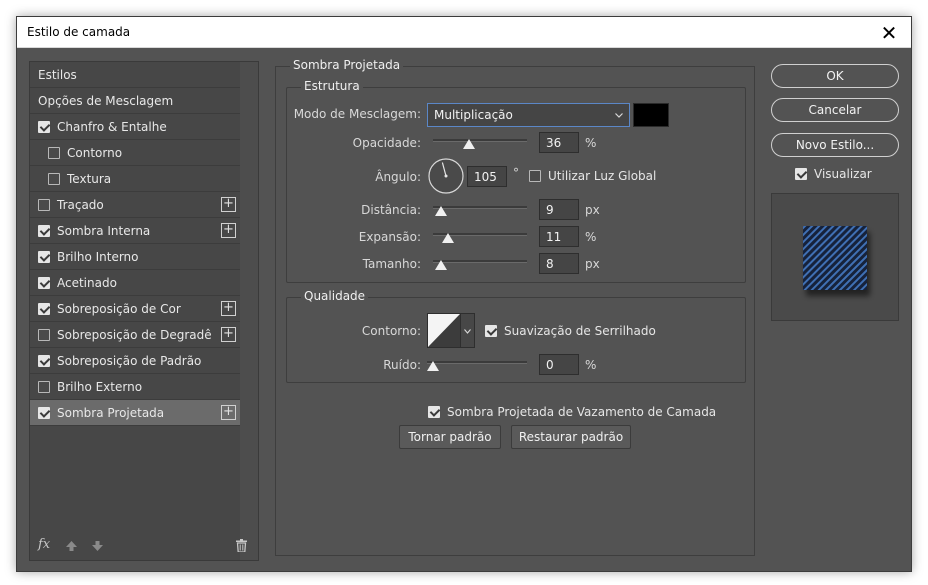 This screenshot has width=928, height=585. Describe the element at coordinates (889, 32) in the screenshot. I see `close-button: ✕` at that location.